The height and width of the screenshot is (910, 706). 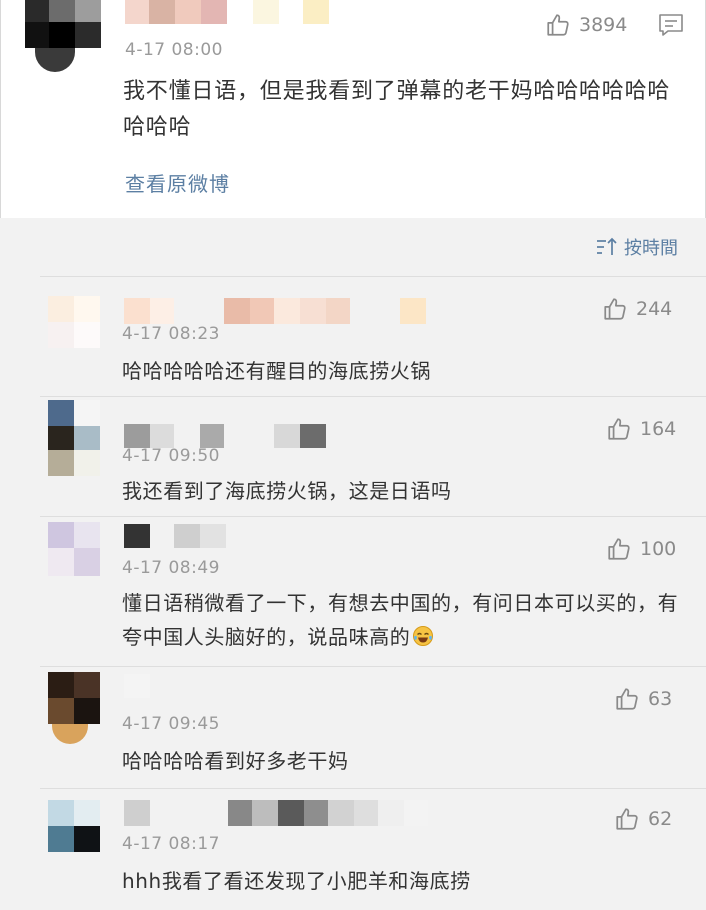 What do you see at coordinates (235, 761) in the screenshot?
I see `comment-text: 哈哈哈哈看到好多老干妈` at bounding box center [235, 761].